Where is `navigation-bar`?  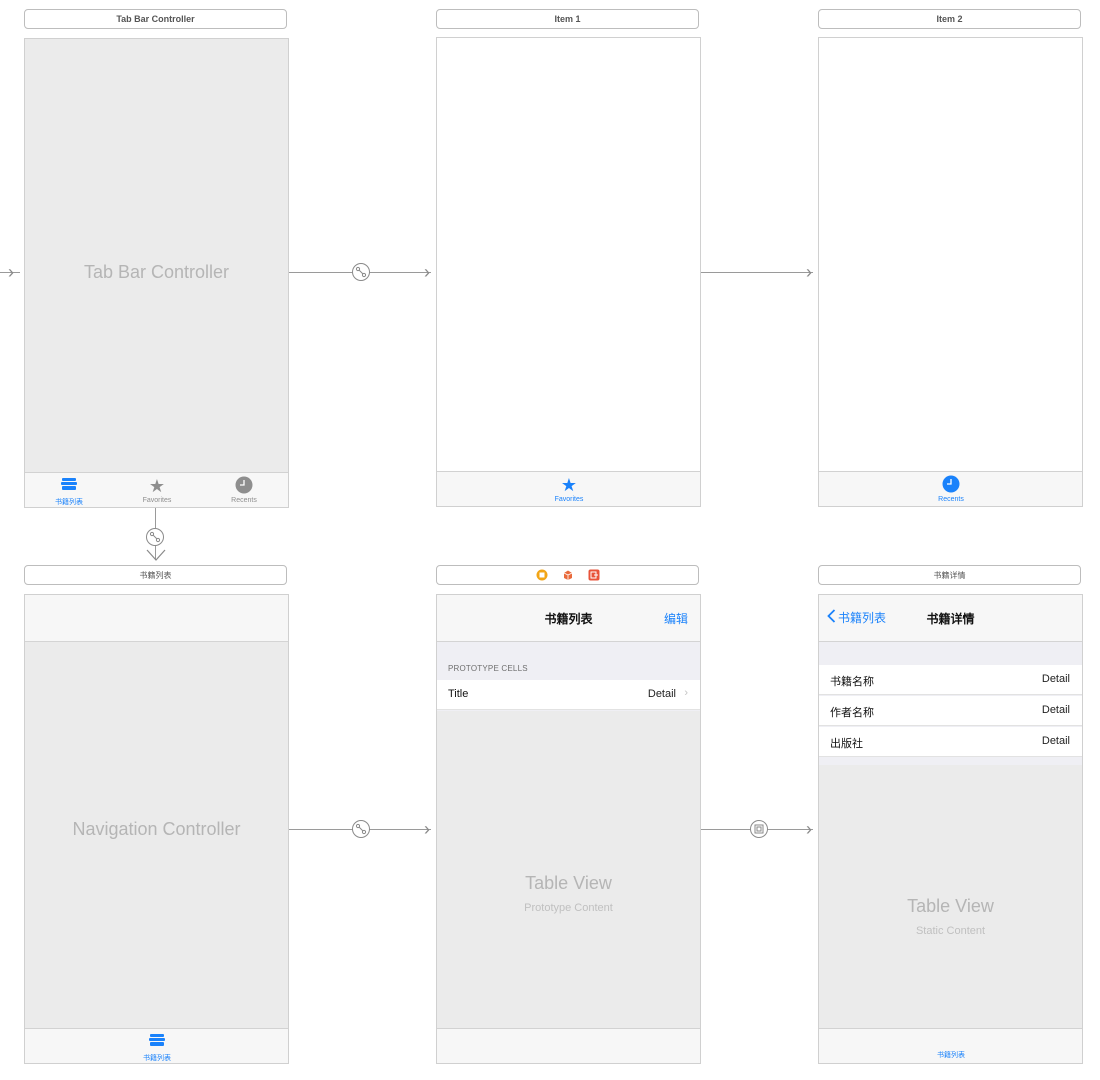
navigation-bar is located at coordinates (156, 618).